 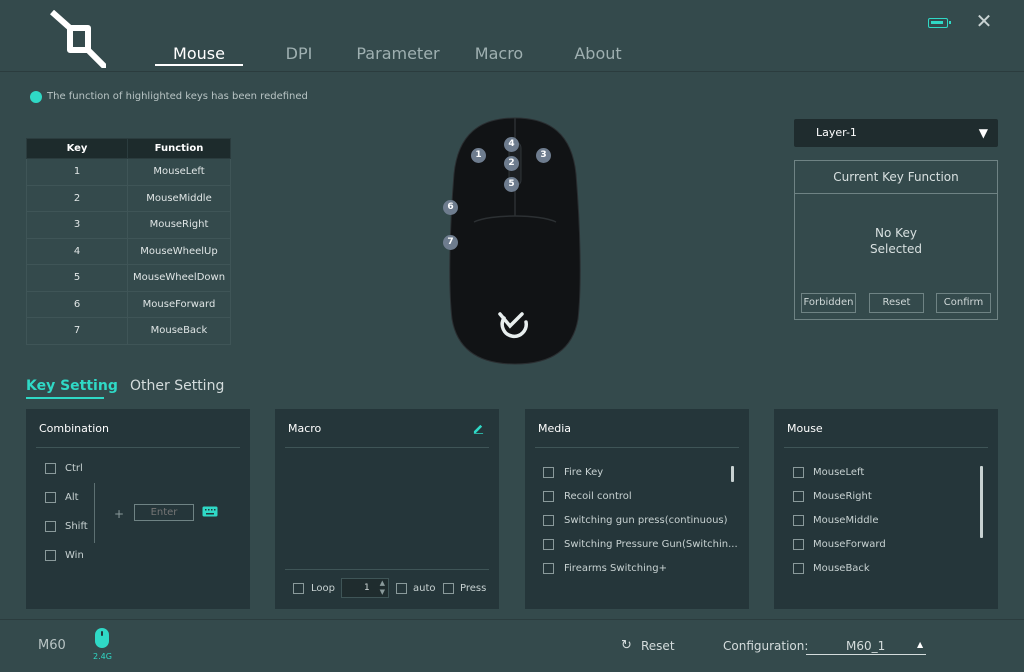 I want to click on edit-icon, so click(x=478, y=428).